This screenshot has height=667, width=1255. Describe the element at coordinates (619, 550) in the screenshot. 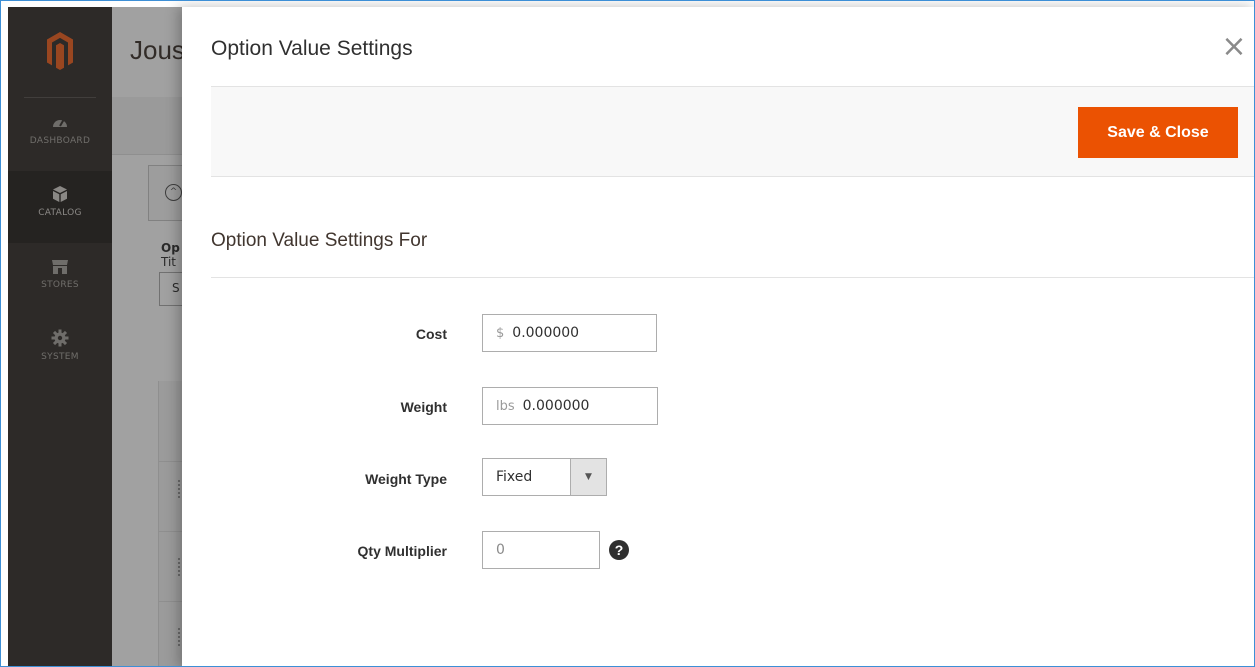

I see `help-icon: ?` at that location.